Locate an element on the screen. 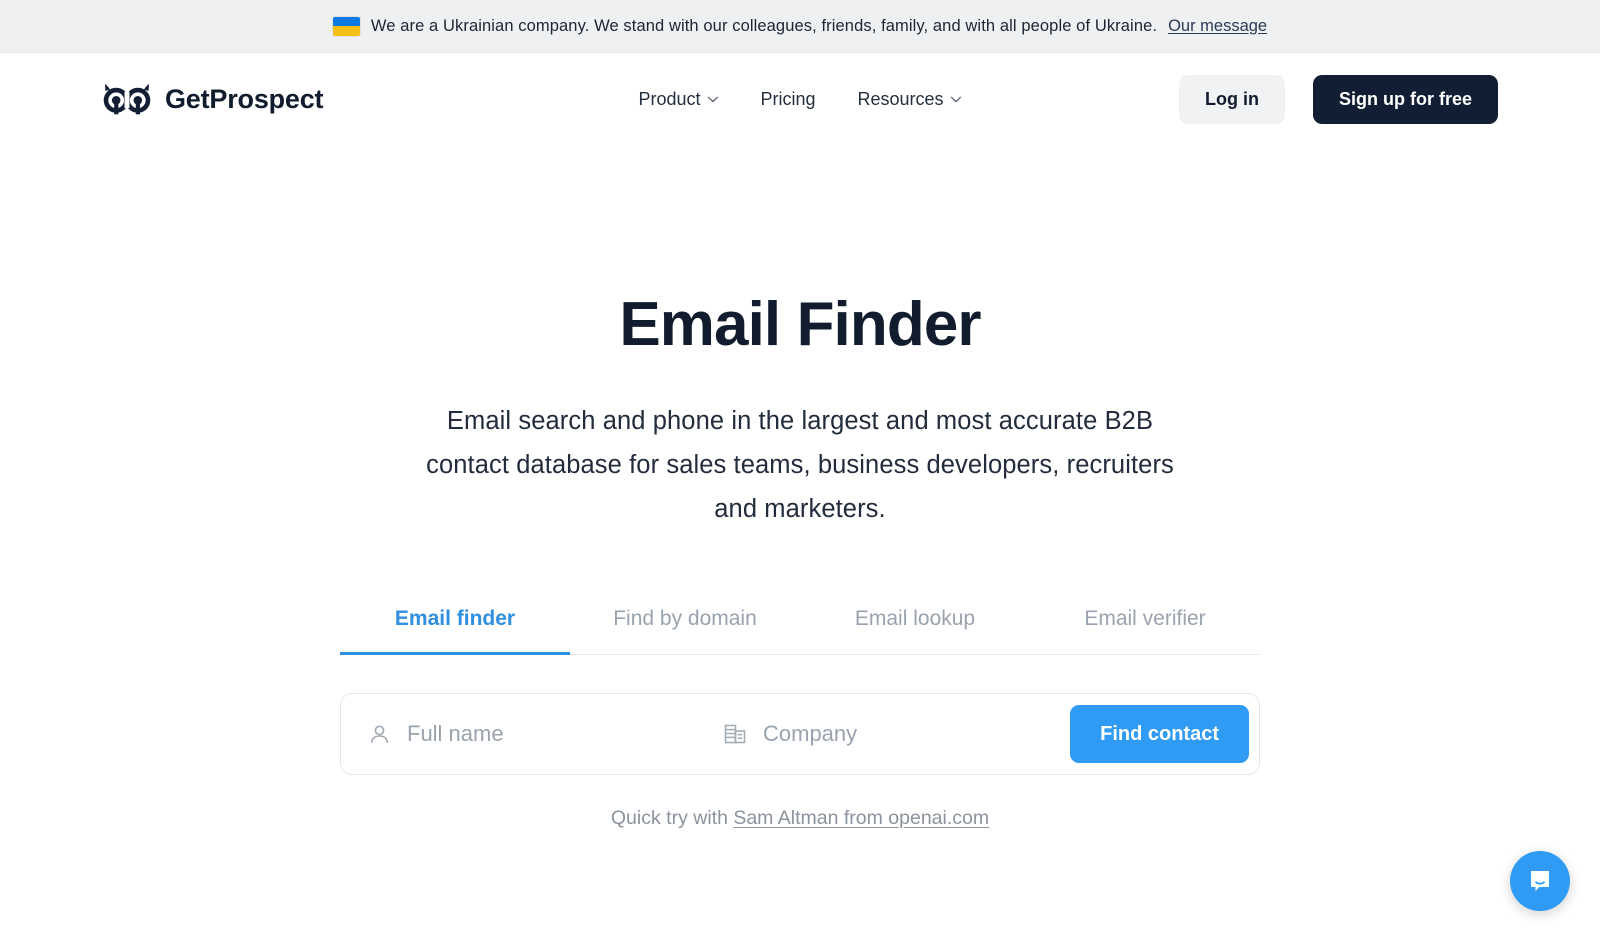  ukraine-flag-icon is located at coordinates (346, 26).